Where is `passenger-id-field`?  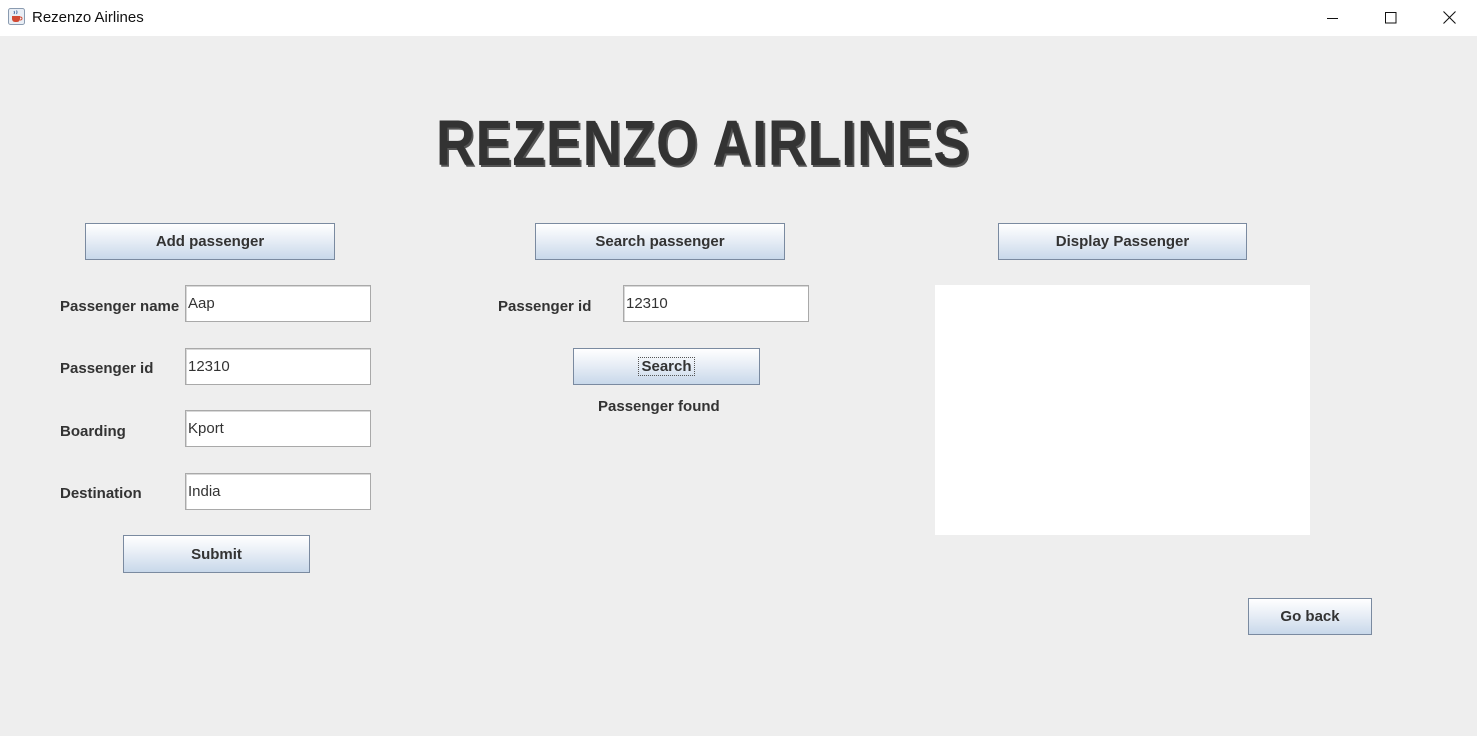 passenger-id-field is located at coordinates (278, 366).